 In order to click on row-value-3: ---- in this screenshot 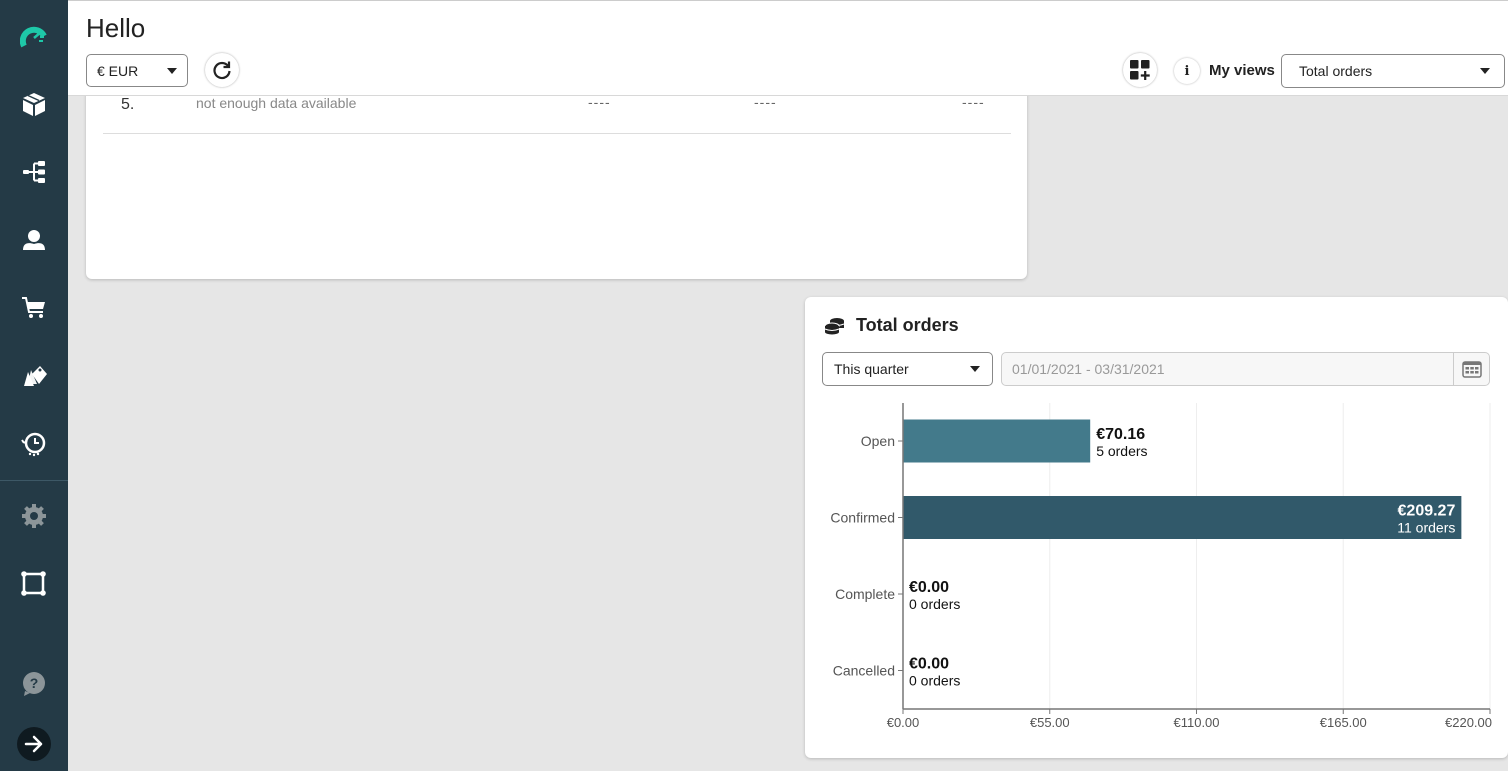, I will do `click(973, 102)`.